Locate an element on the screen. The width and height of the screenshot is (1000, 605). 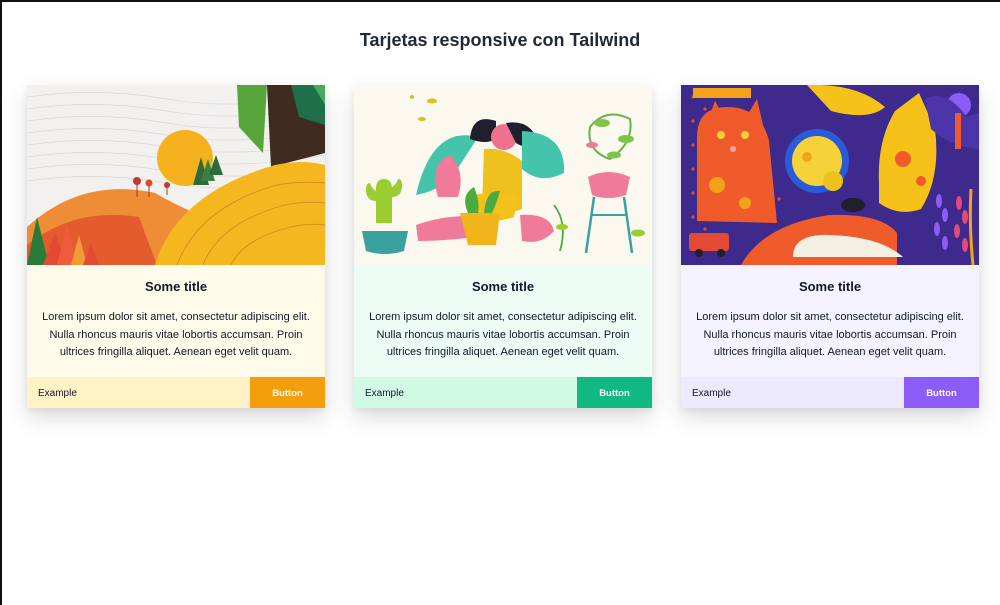
window-border-top is located at coordinates (500, 1).